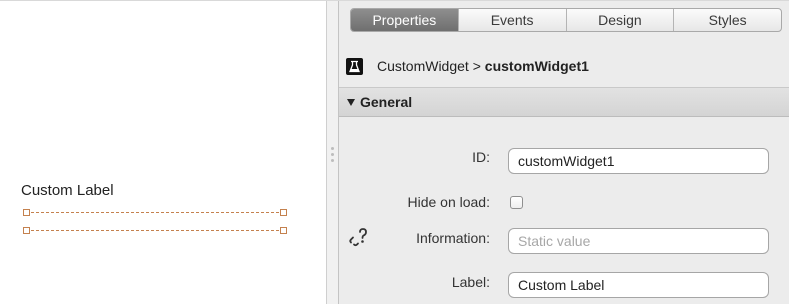 The image size is (789, 304). What do you see at coordinates (727, 20) in the screenshot?
I see `tab-styles: Styles` at bounding box center [727, 20].